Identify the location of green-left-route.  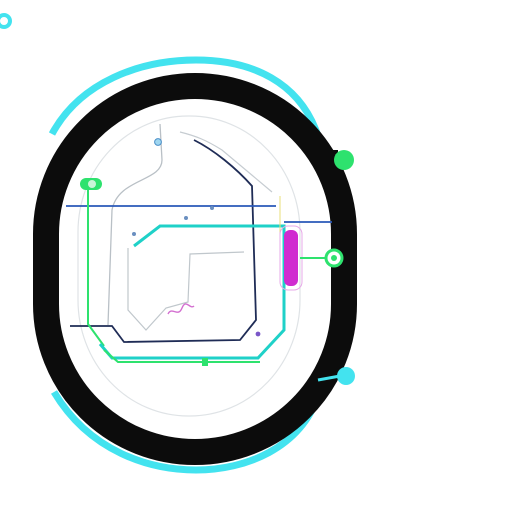
(96, 266).